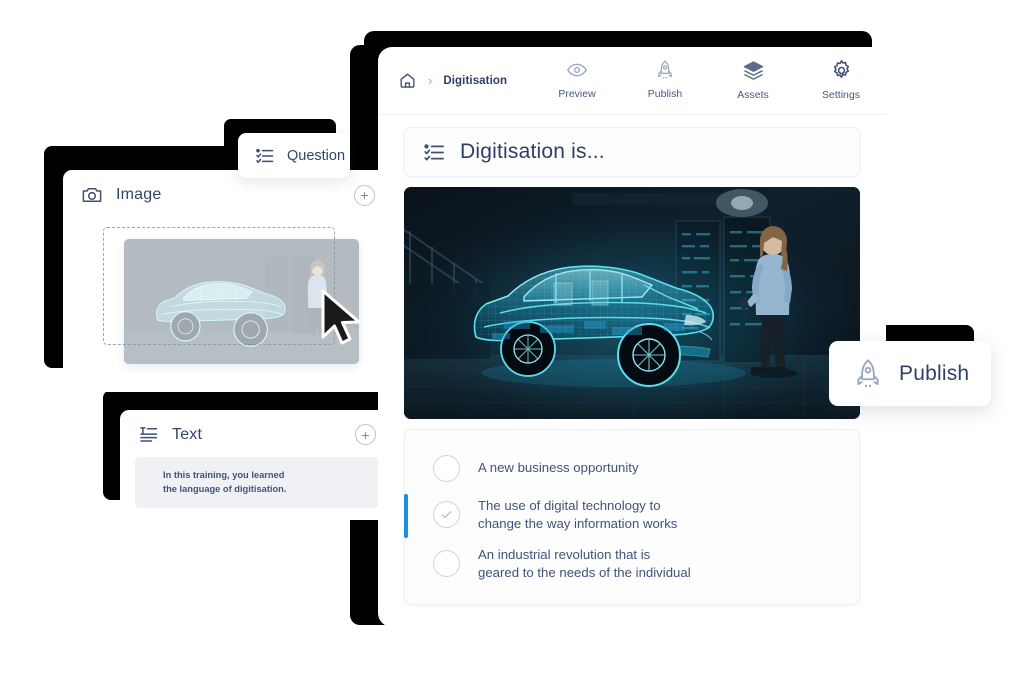 Image resolution: width=1035 pixels, height=673 pixels. I want to click on publish-floating-label: Publish, so click(934, 373).